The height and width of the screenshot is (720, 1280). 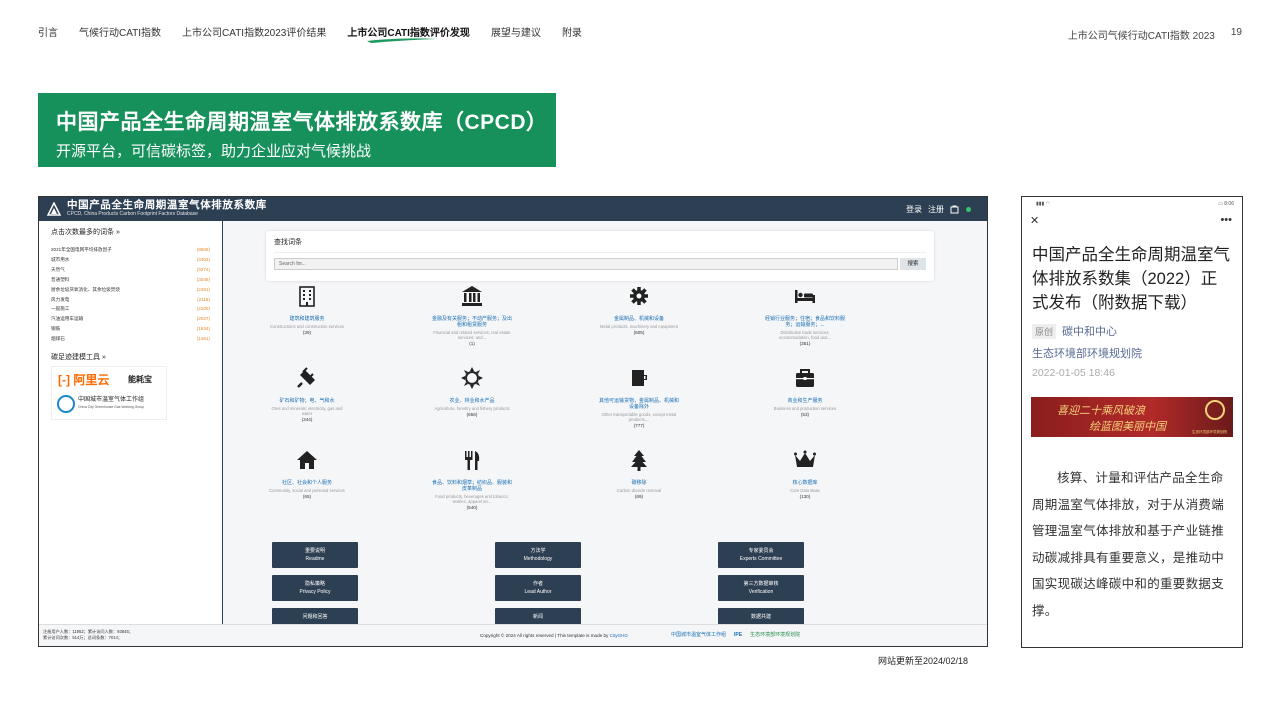 What do you see at coordinates (761, 555) in the screenshot?
I see `experts-committee-button: 专家委员会 Experts Committee` at bounding box center [761, 555].